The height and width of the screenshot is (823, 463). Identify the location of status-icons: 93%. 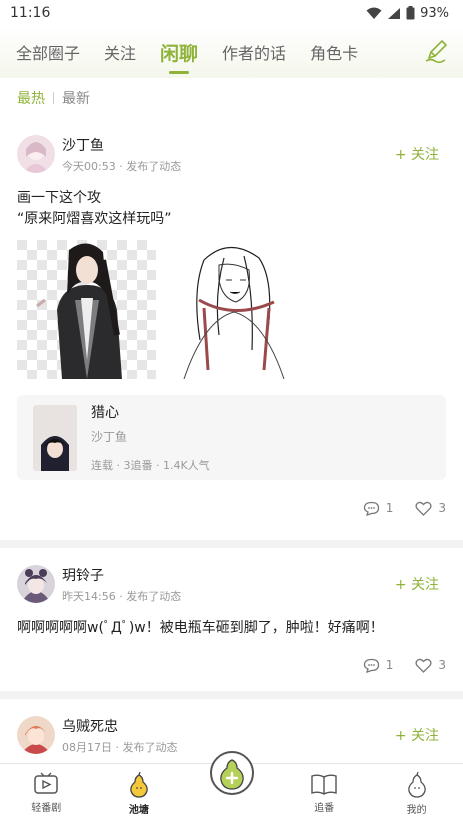
(407, 13).